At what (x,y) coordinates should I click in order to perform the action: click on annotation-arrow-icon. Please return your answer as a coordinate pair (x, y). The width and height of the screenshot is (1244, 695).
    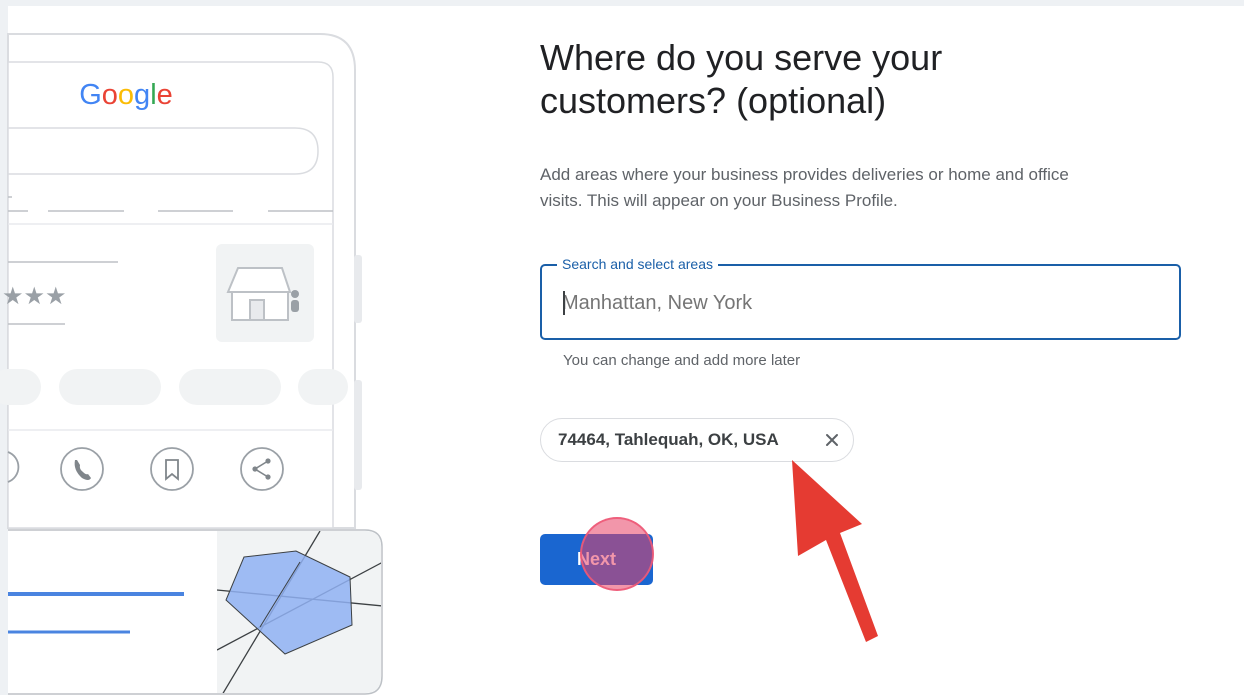
    Looking at the image, I should click on (835, 551).